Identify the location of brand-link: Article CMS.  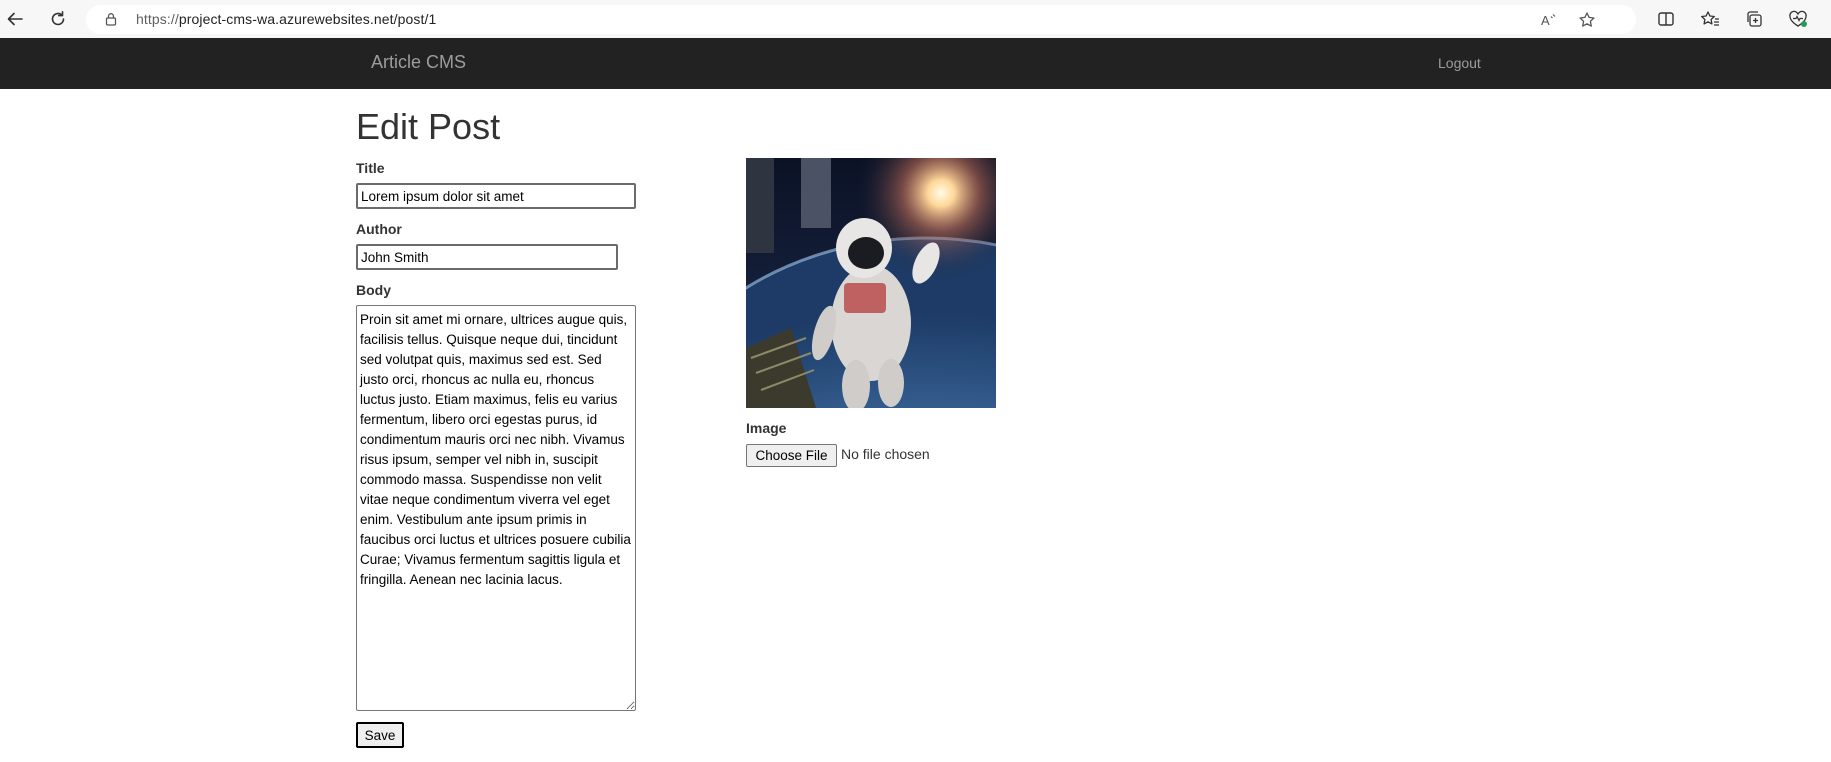
(418, 62).